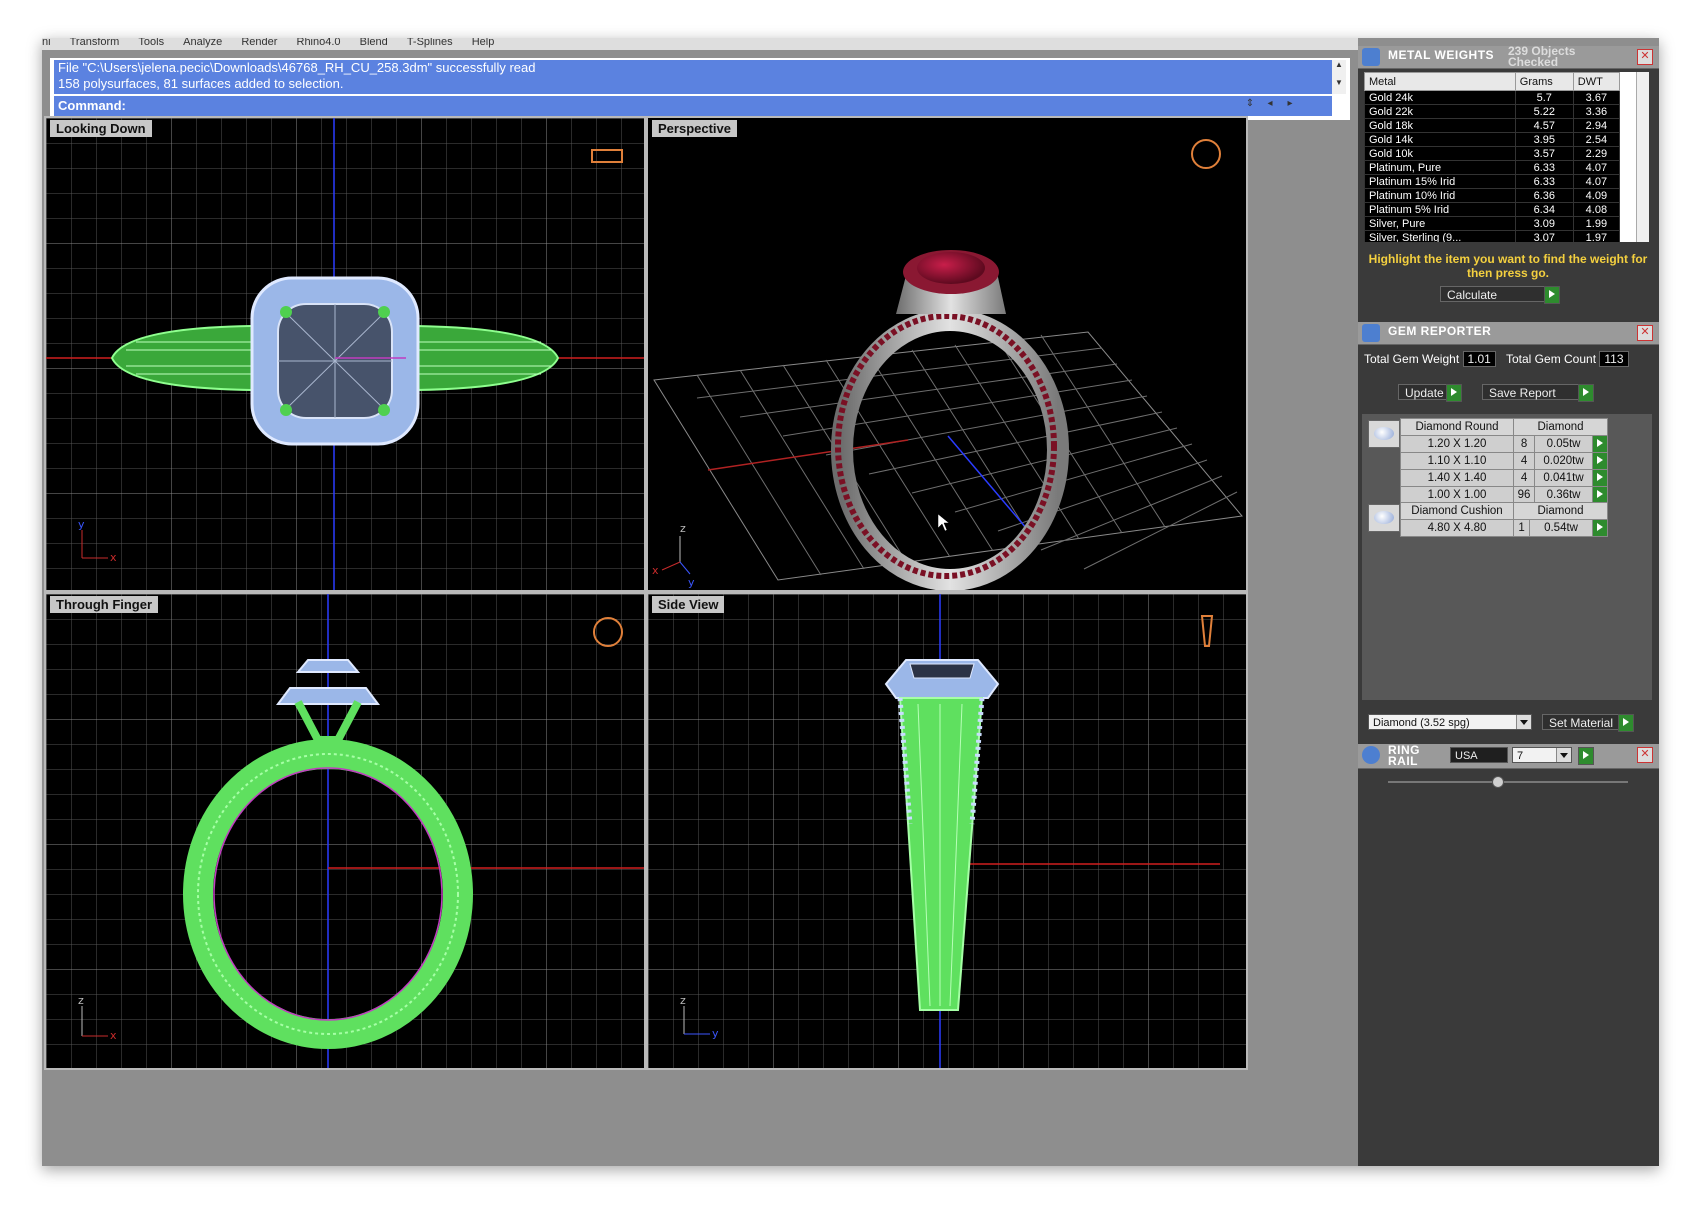  I want to click on mouse-cursor-icon, so click(943, 522).